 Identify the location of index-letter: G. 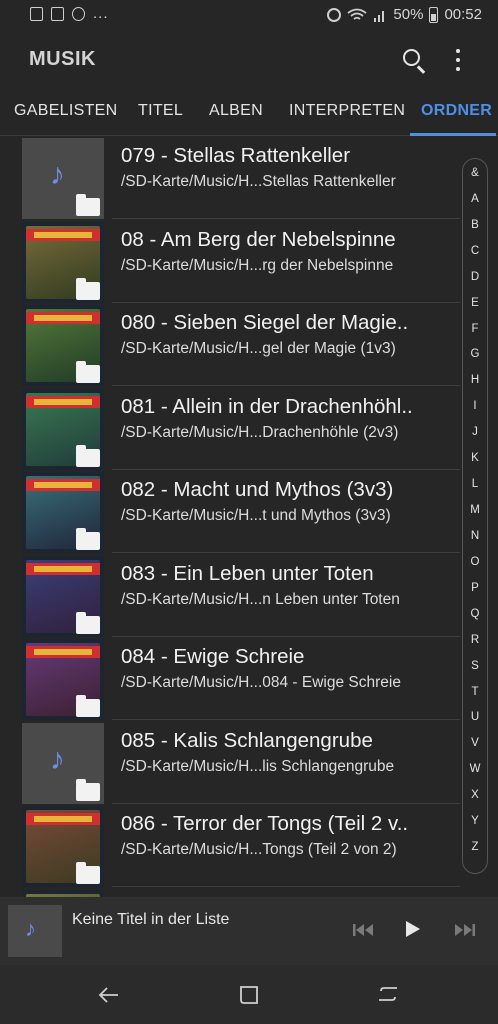
(475, 354).